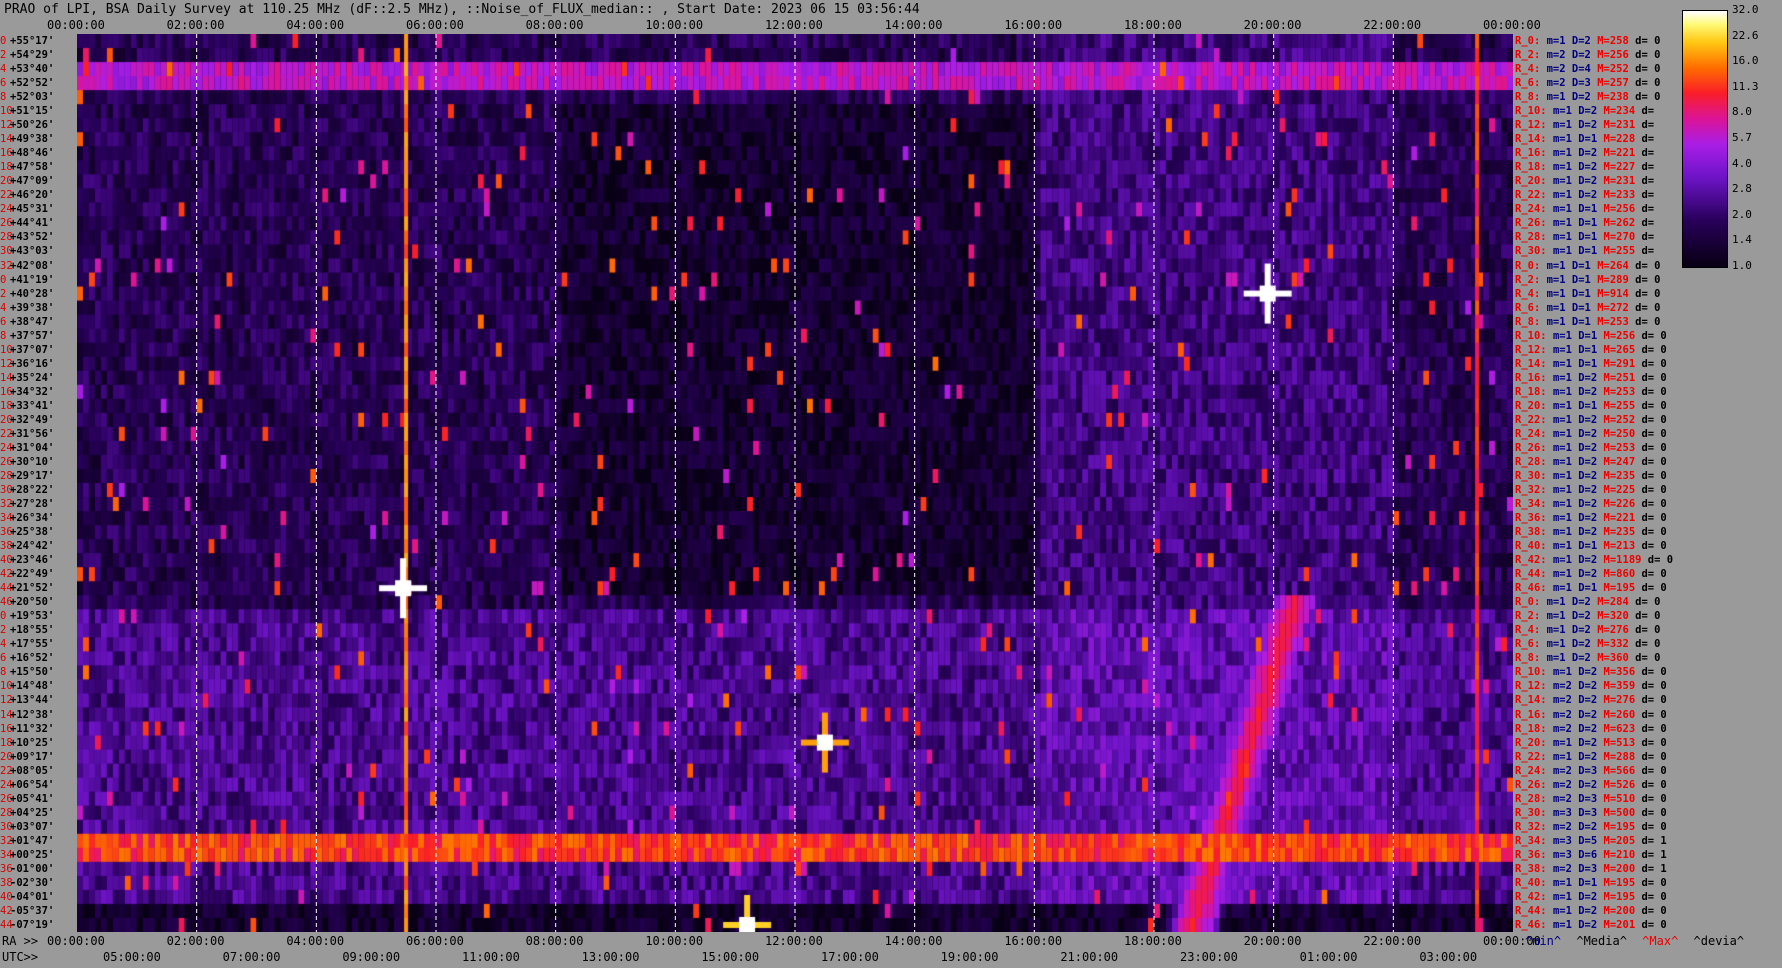 The height and width of the screenshot is (968, 1782). What do you see at coordinates (32, 97) in the screenshot?
I see `declination-value: +52°03'` at bounding box center [32, 97].